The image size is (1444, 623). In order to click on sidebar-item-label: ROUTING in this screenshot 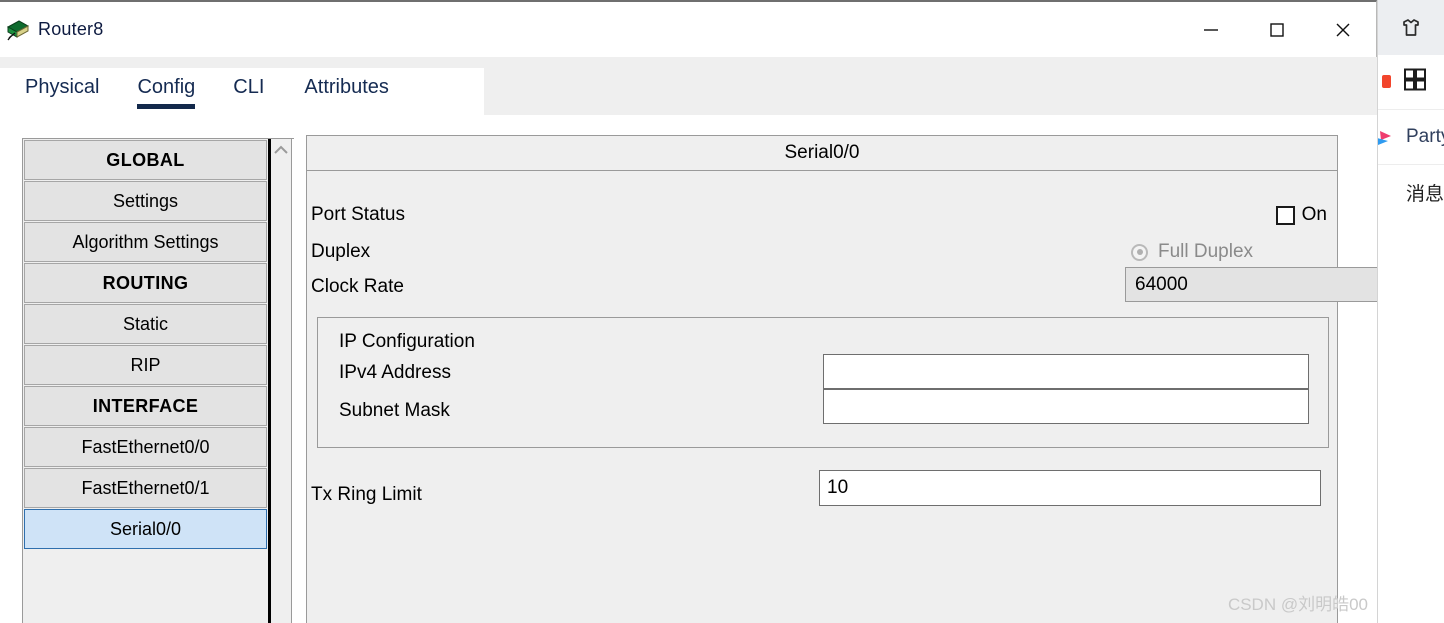, I will do `click(145, 282)`.